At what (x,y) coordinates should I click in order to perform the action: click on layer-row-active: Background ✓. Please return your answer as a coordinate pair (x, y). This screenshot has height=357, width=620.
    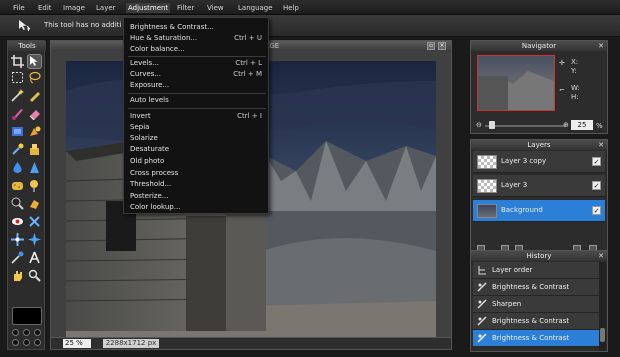
    Looking at the image, I should click on (539, 211).